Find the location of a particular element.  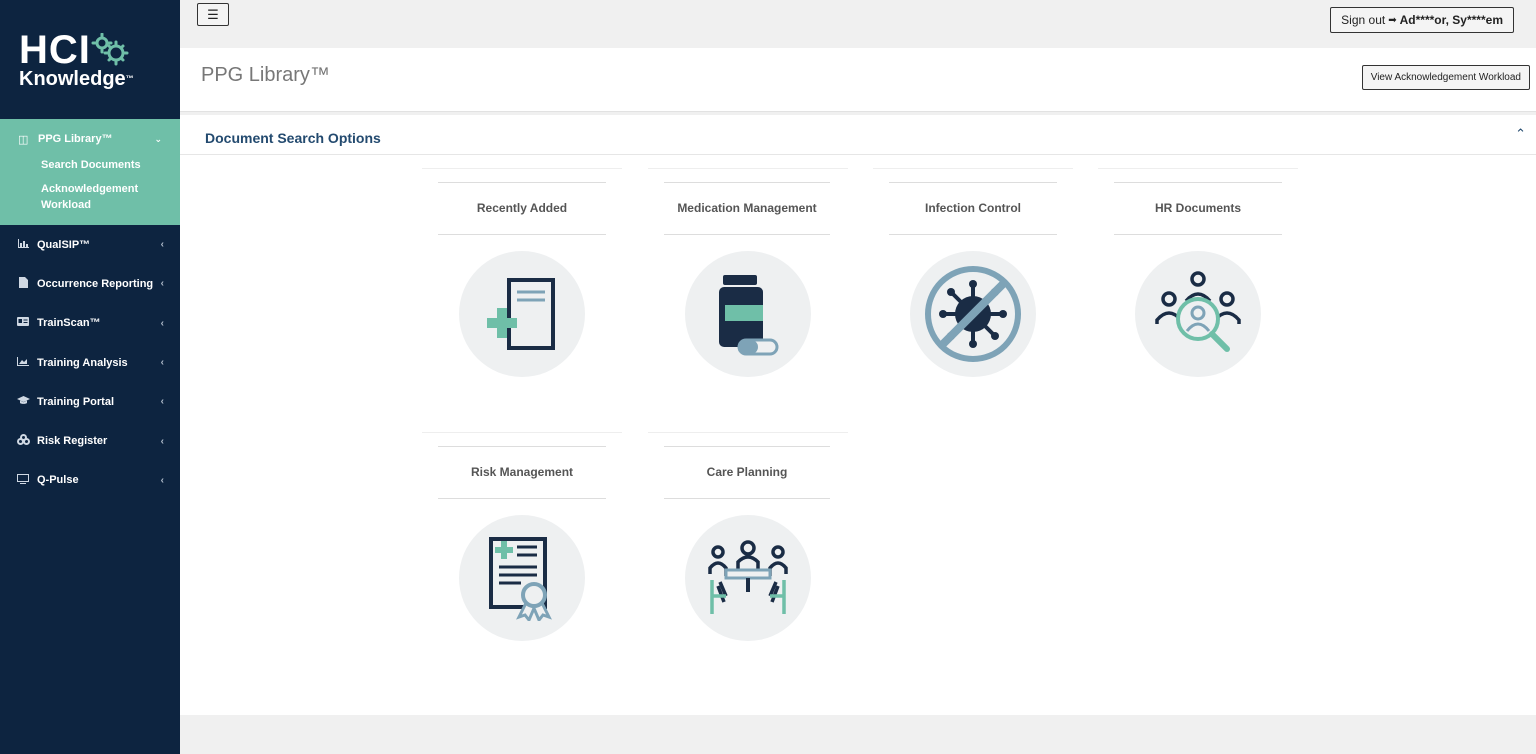

area-chart-icon is located at coordinates (23, 362).